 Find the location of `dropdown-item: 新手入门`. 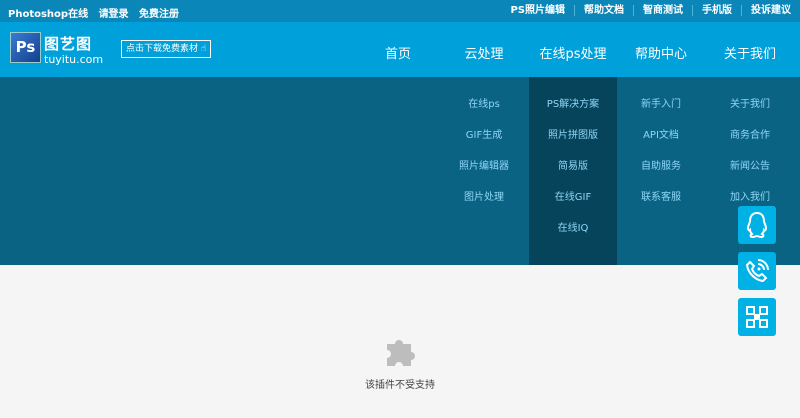

dropdown-item: 新手入门 is located at coordinates (661, 102).